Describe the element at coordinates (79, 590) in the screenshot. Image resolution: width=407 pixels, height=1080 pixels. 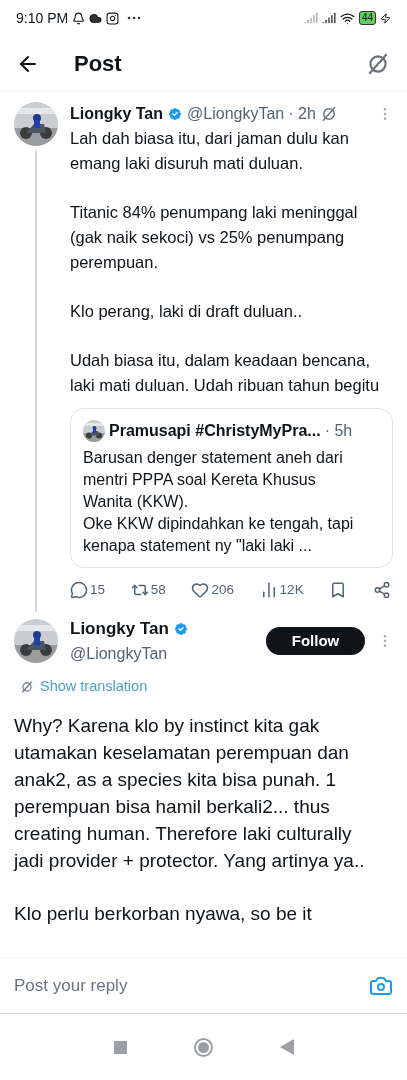
I see `speech-bubble-icon` at that location.